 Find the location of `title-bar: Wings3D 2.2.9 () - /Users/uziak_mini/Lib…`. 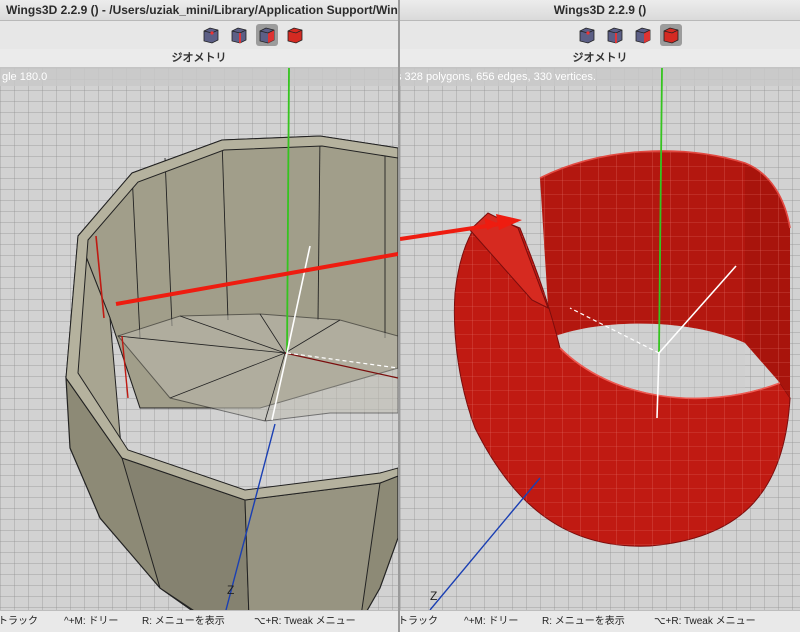

title-bar: Wings3D 2.2.9 () - /Users/uziak_mini/Lib… is located at coordinates (199, 10).